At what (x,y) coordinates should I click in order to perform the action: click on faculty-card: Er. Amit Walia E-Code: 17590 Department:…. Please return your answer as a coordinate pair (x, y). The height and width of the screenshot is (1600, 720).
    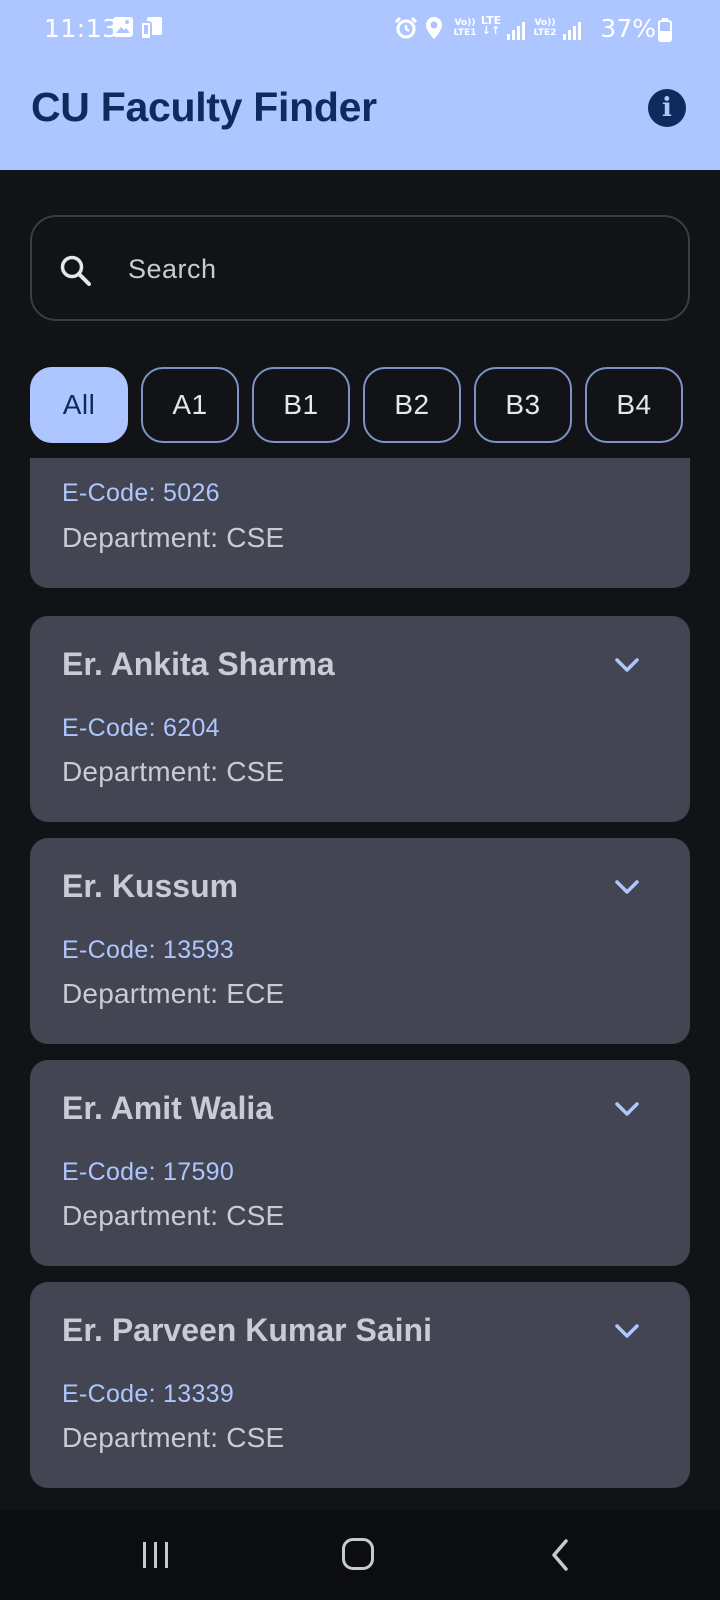
    Looking at the image, I should click on (360, 1163).